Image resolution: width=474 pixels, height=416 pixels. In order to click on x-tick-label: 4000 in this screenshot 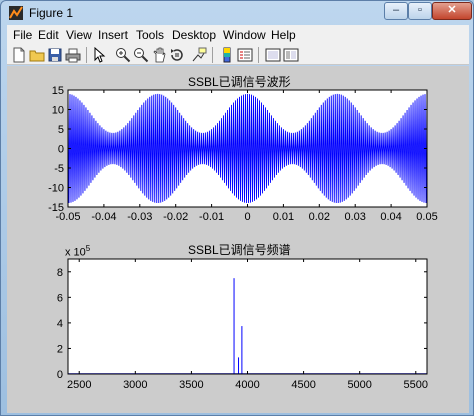, I will do `click(247, 385)`.